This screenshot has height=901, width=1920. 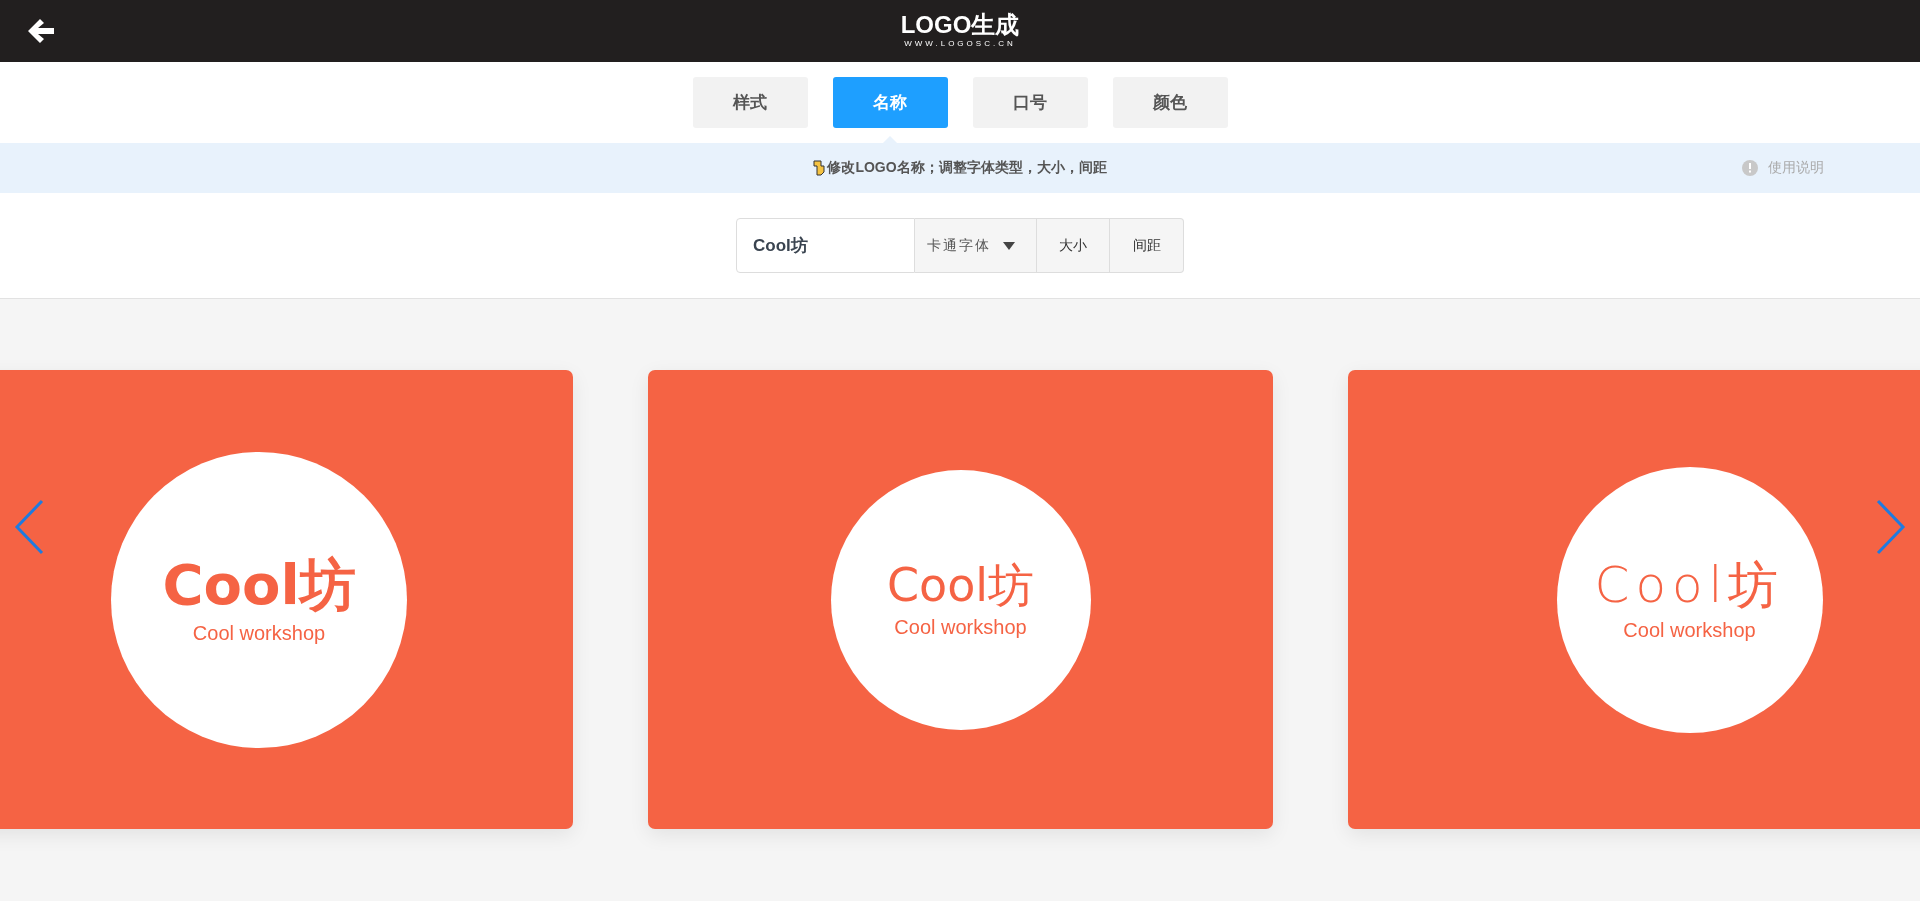 What do you see at coordinates (1170, 102) in the screenshot?
I see `tab: 颜色` at bounding box center [1170, 102].